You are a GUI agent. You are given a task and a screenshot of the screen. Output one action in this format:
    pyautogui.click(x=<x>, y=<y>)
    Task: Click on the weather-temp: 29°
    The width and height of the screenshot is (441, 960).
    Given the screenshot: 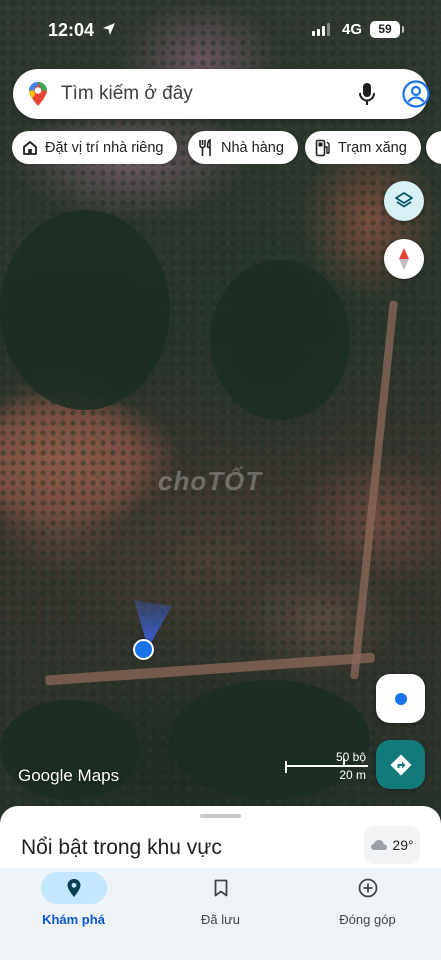 What is the action you would take?
    pyautogui.click(x=403, y=845)
    